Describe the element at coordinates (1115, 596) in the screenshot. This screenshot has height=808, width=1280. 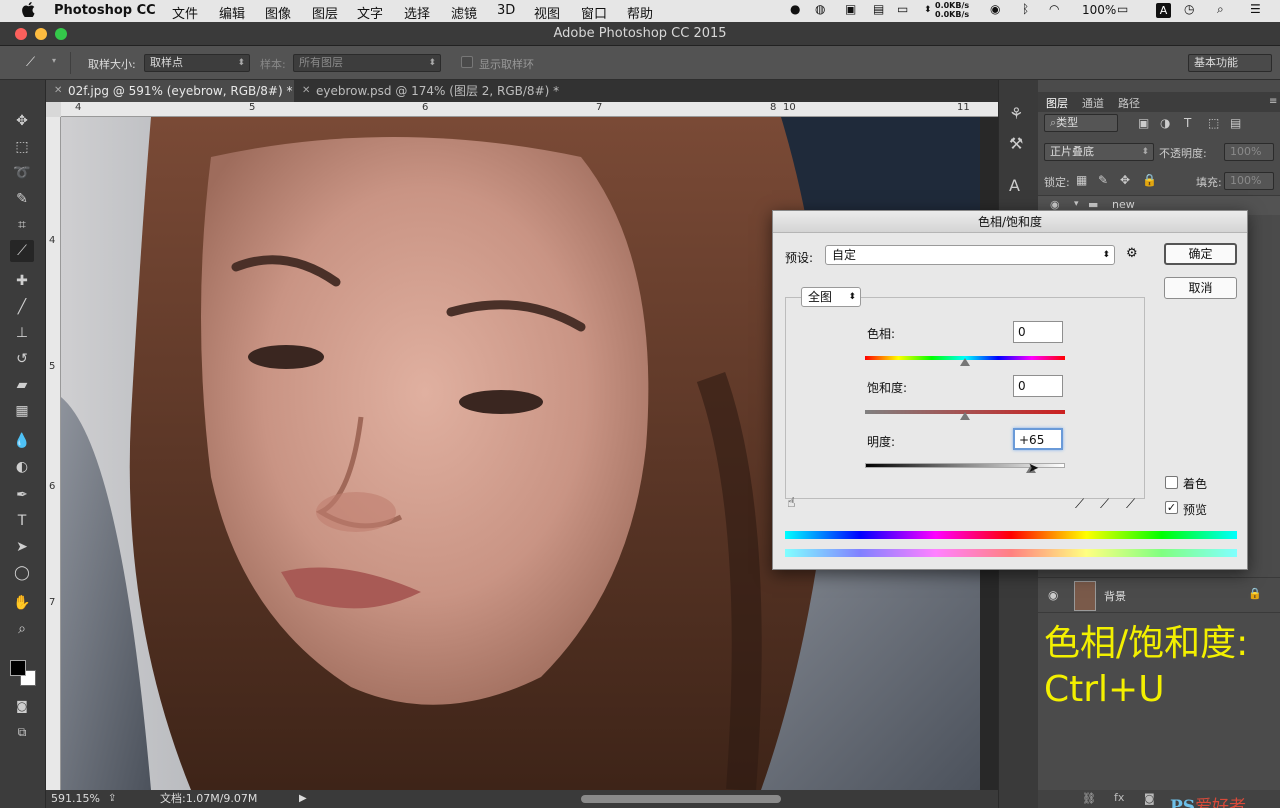
I see `layer-name: 背景` at that location.